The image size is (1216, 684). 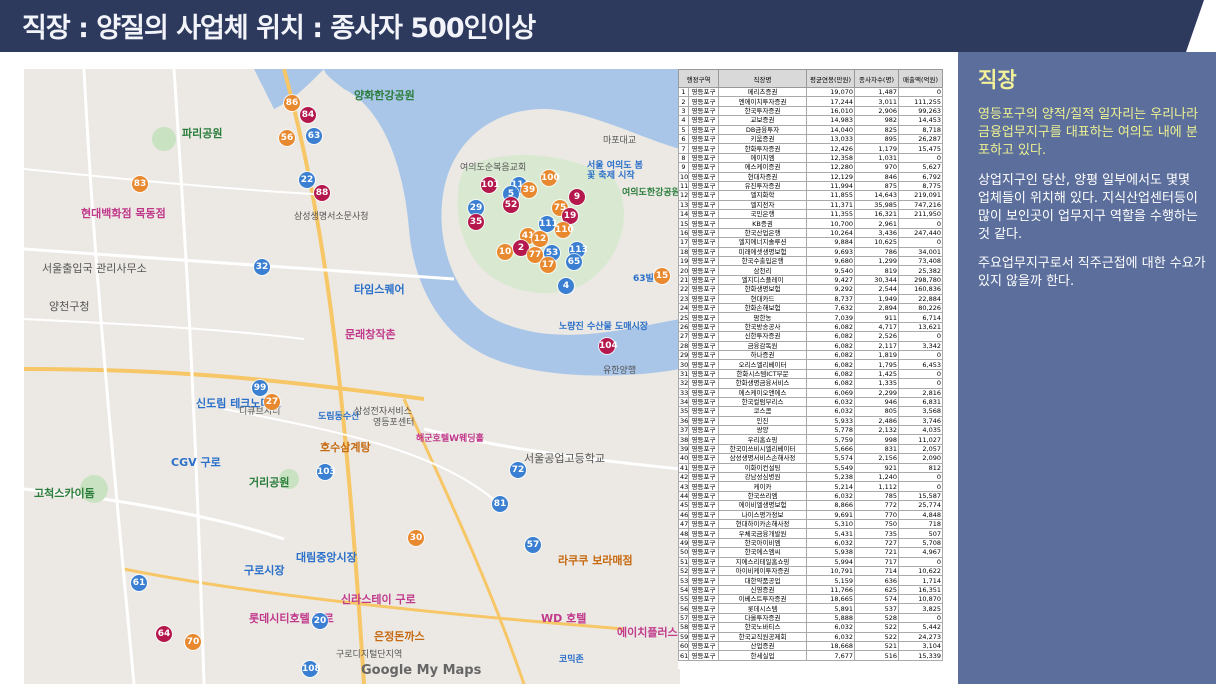 What do you see at coordinates (548, 224) in the screenshot?
I see `map-pin: 111` at bounding box center [548, 224].